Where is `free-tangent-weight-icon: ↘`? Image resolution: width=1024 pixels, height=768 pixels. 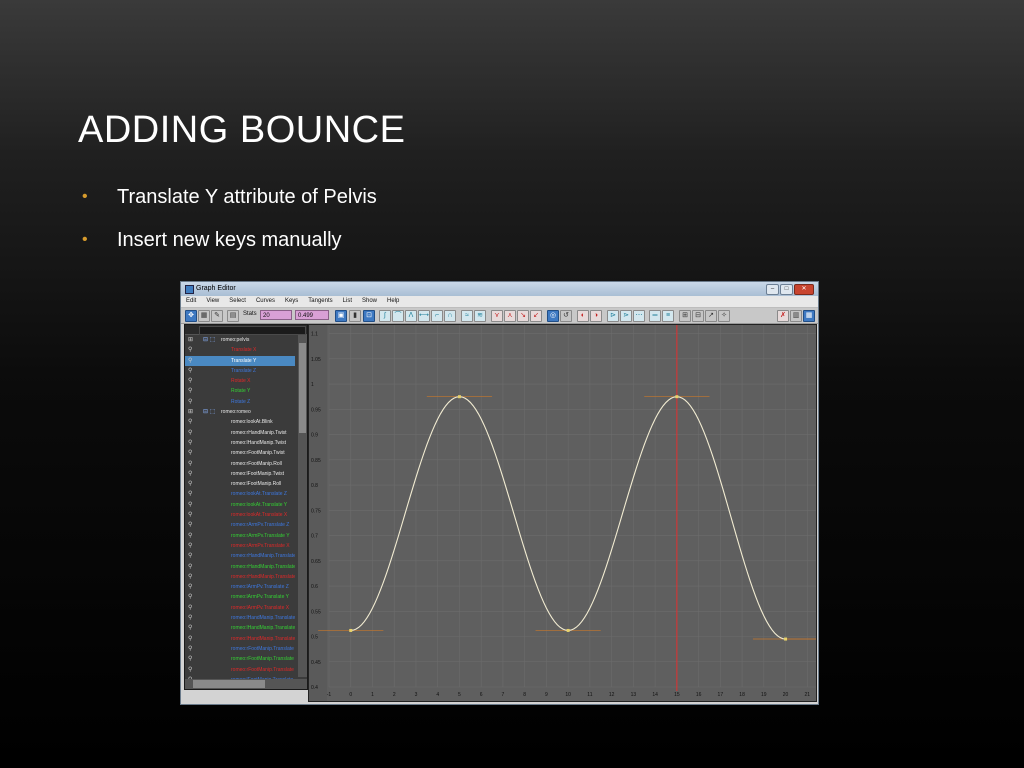 free-tangent-weight-icon: ↘ is located at coordinates (523, 316).